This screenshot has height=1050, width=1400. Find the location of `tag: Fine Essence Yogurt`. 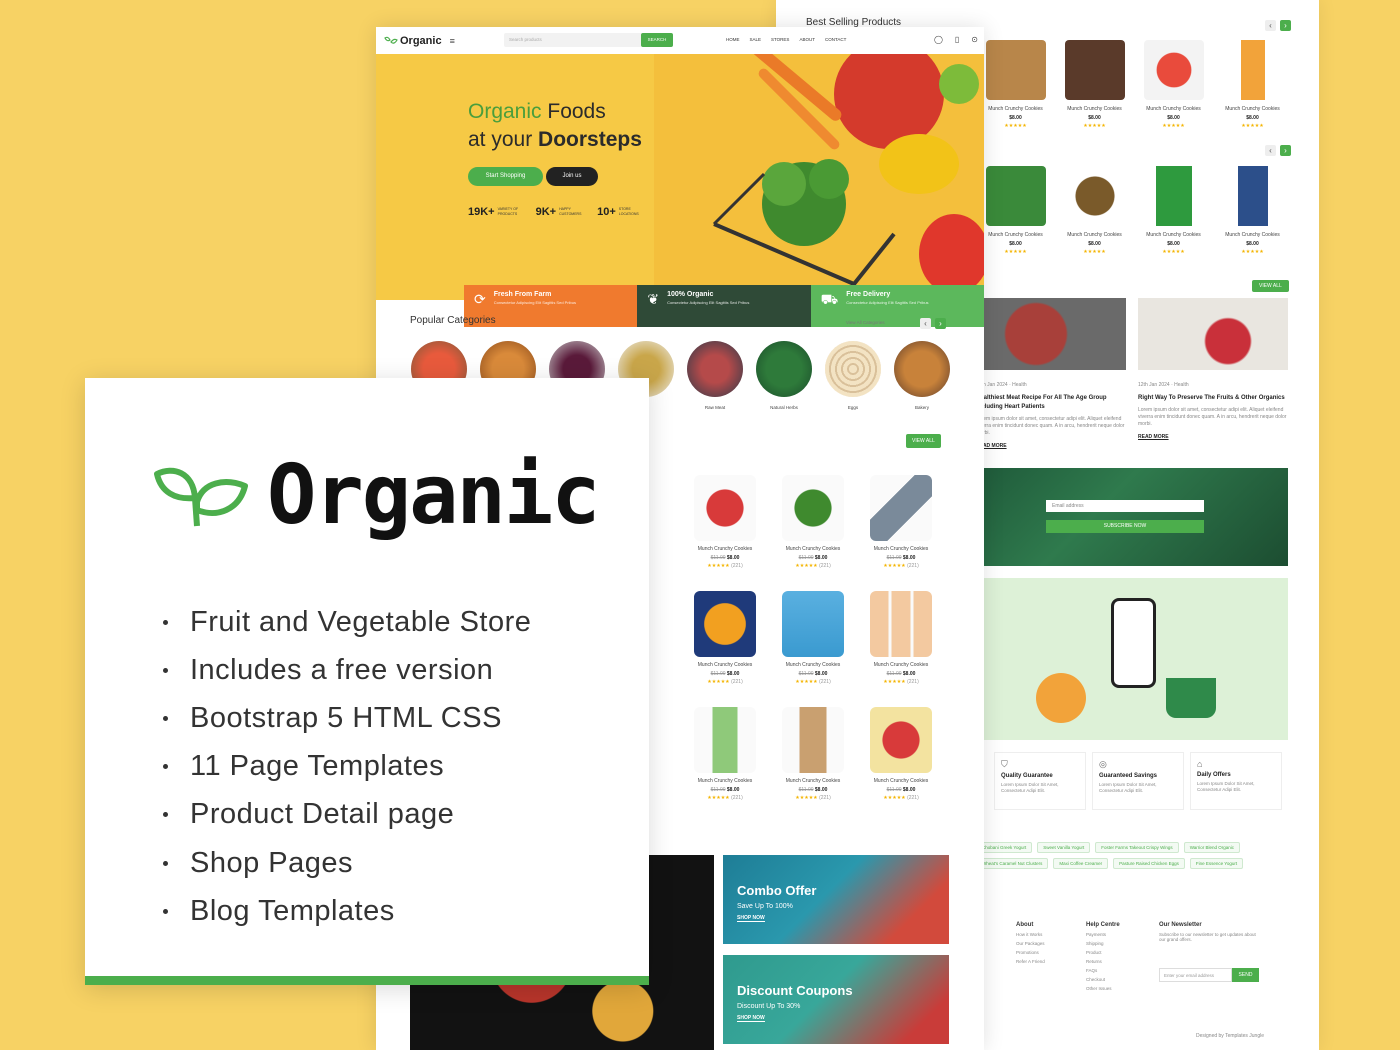

tag: Fine Essence Yogurt is located at coordinates (1216, 863).